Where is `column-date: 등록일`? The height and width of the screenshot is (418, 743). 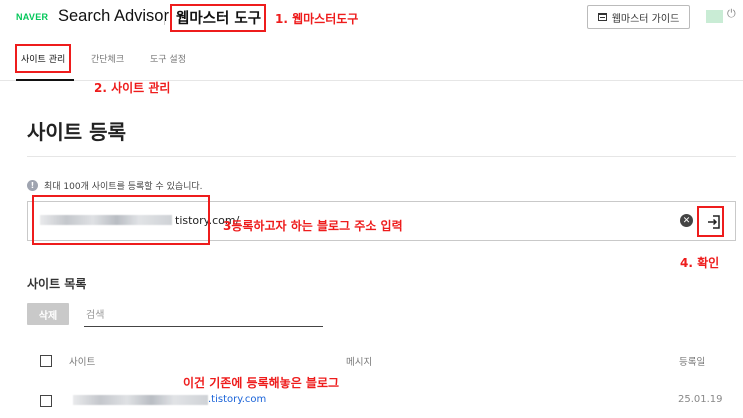 column-date: 등록일 is located at coordinates (692, 362).